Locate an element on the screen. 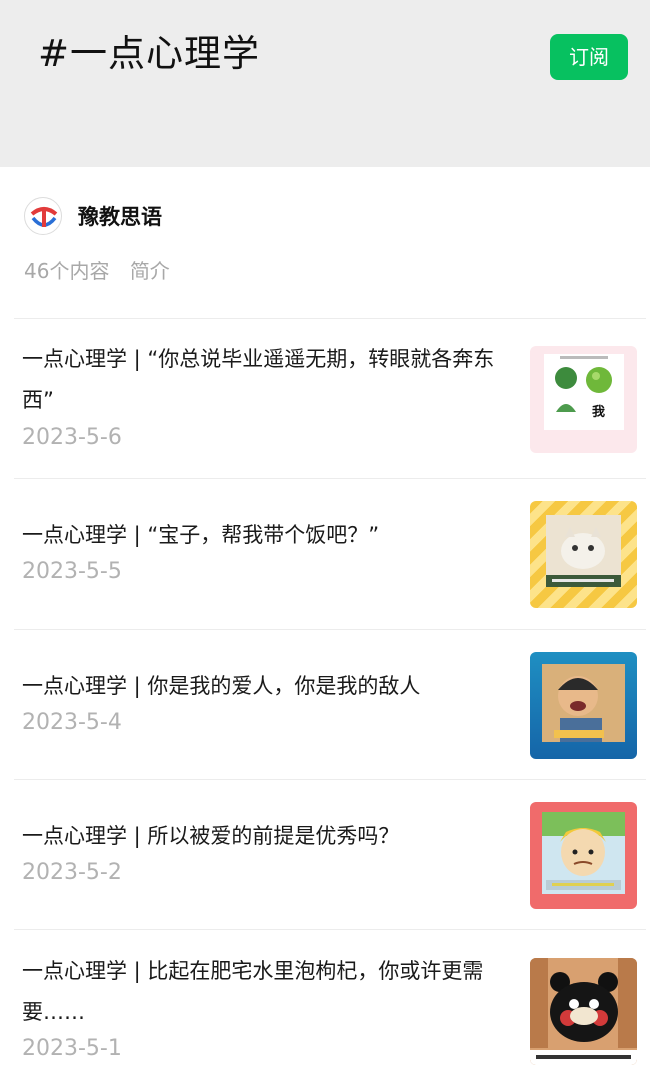 This screenshot has height=1085, width=650. article-date: 2023-5-2 is located at coordinates (72, 872).